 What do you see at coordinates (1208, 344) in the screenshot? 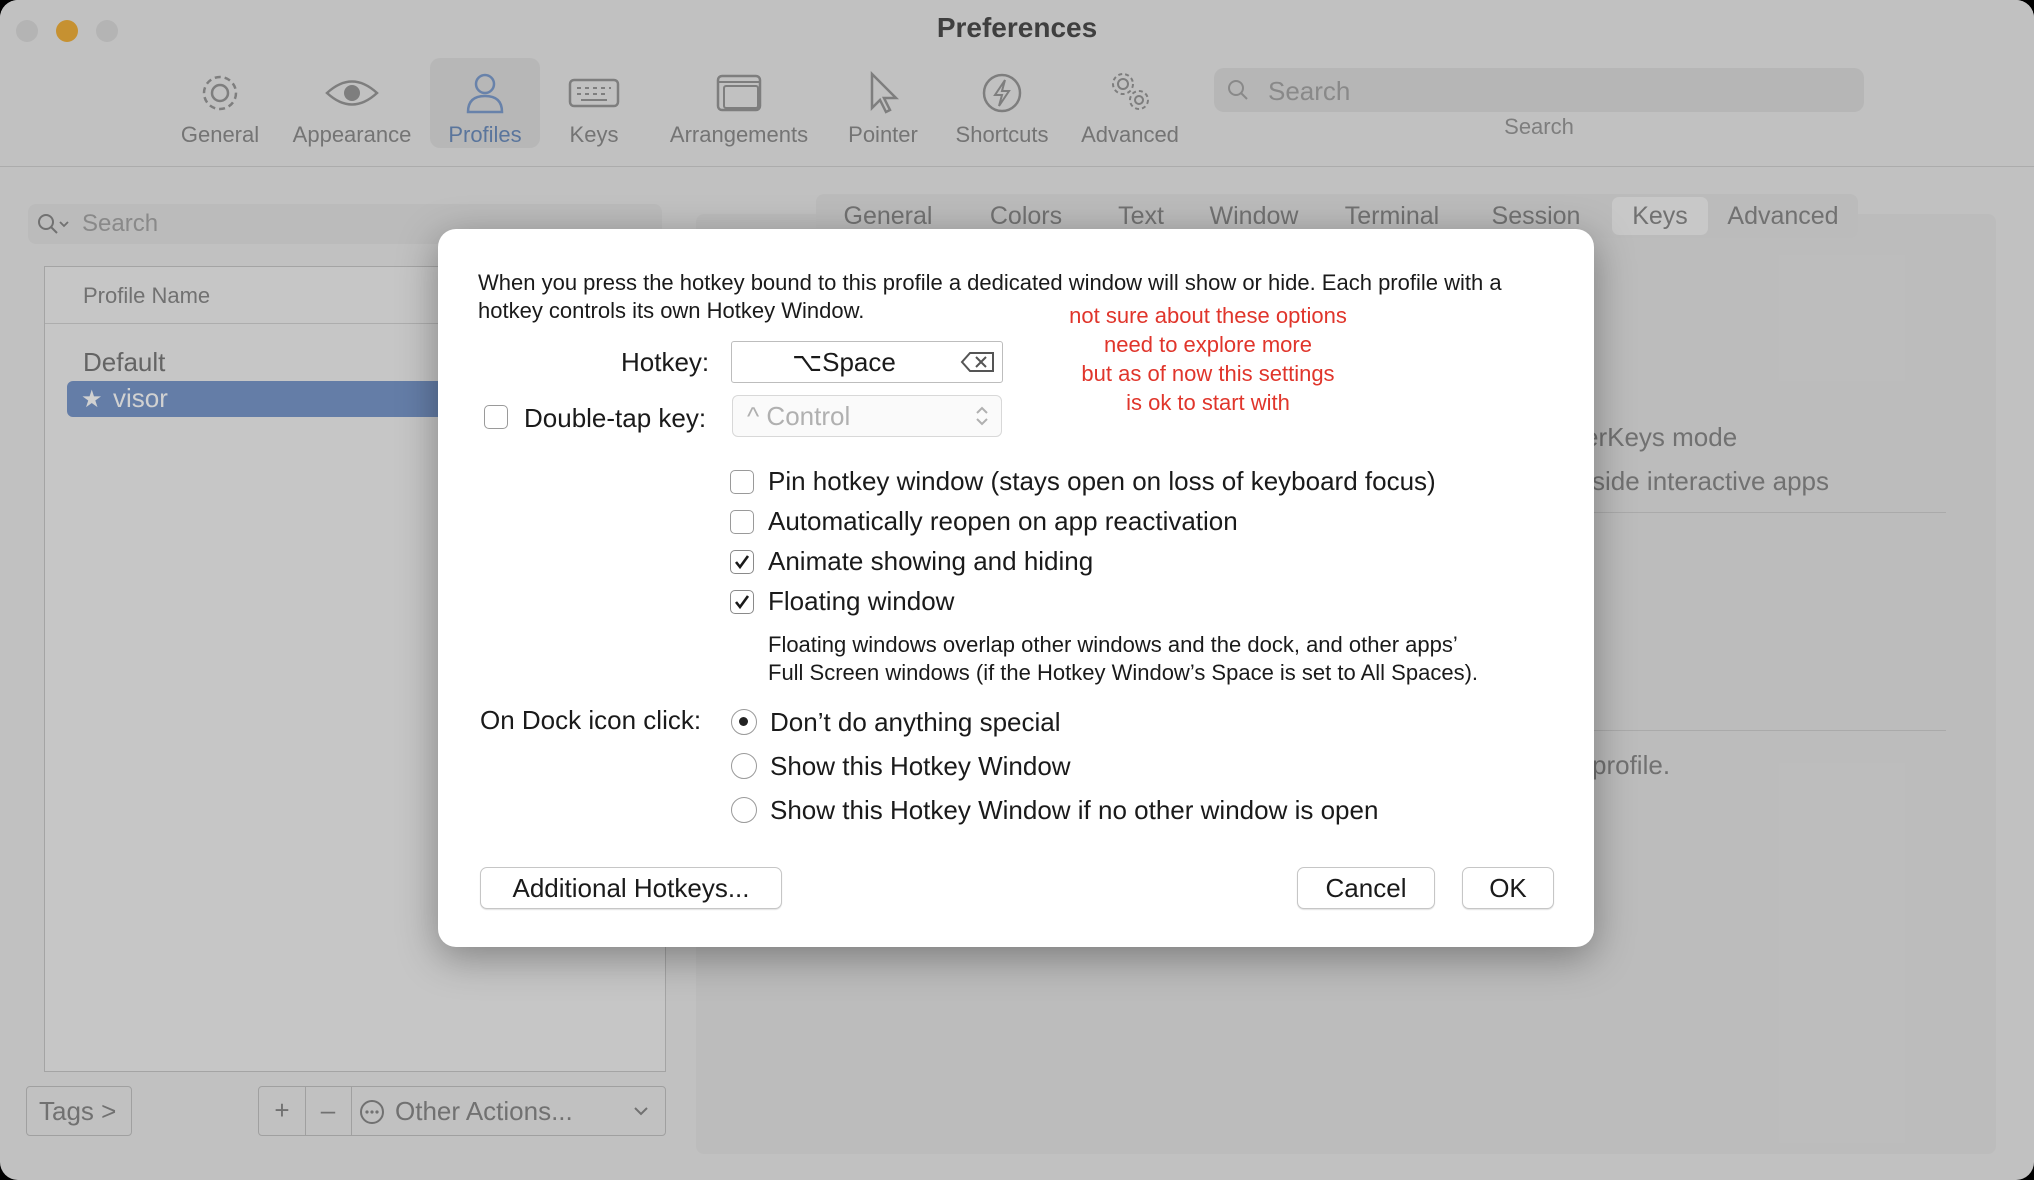
I see `annotation-line-2: need to explore more` at bounding box center [1208, 344].